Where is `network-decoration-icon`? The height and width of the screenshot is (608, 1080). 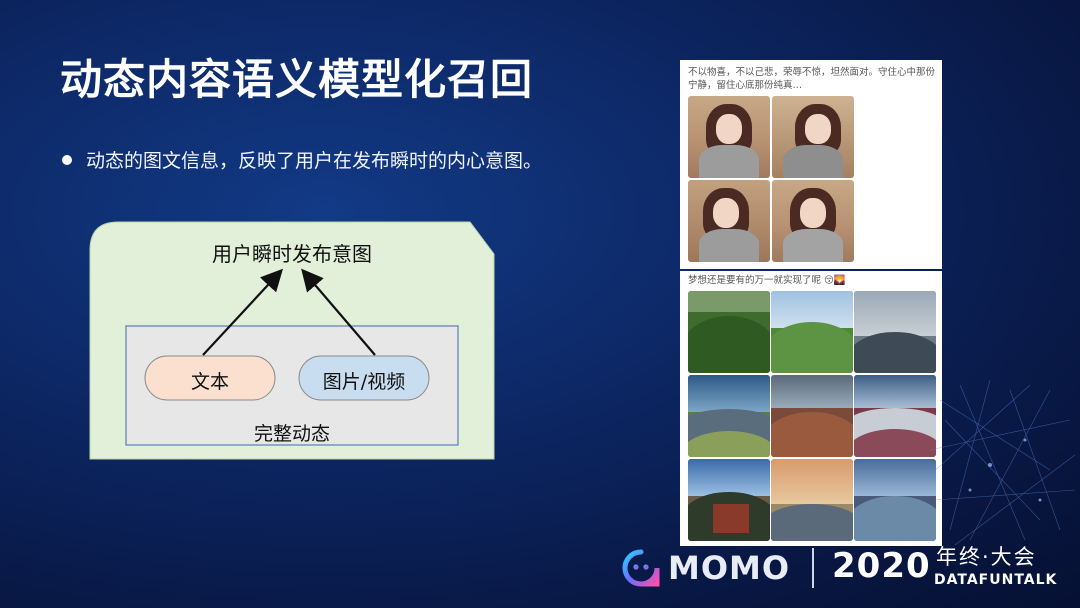
network-decoration-icon is located at coordinates (1003, 463).